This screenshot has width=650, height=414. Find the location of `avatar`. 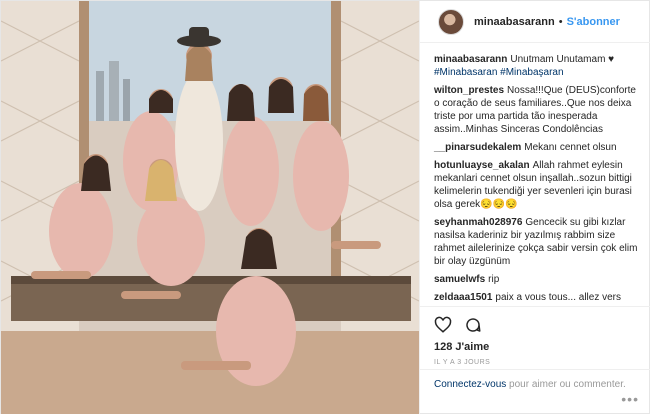

avatar is located at coordinates (451, 21).